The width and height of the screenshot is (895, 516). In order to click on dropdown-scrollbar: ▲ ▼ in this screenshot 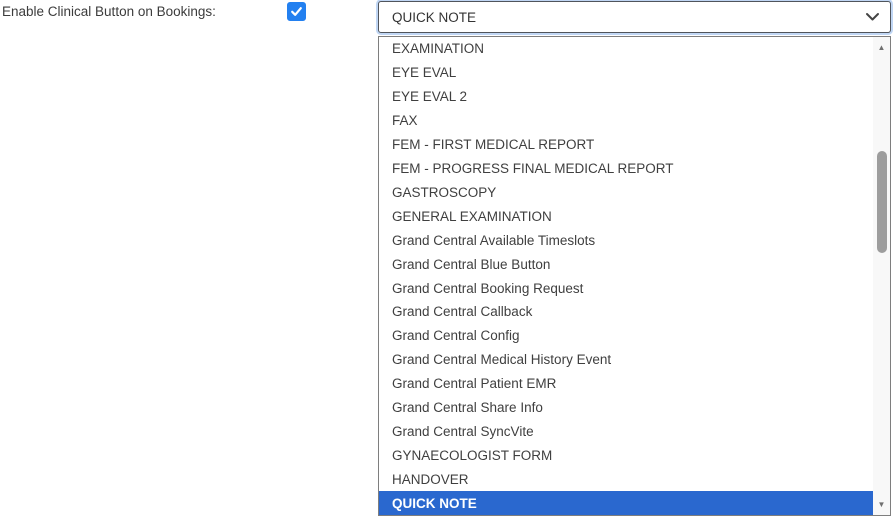, I will do `click(881, 276)`.